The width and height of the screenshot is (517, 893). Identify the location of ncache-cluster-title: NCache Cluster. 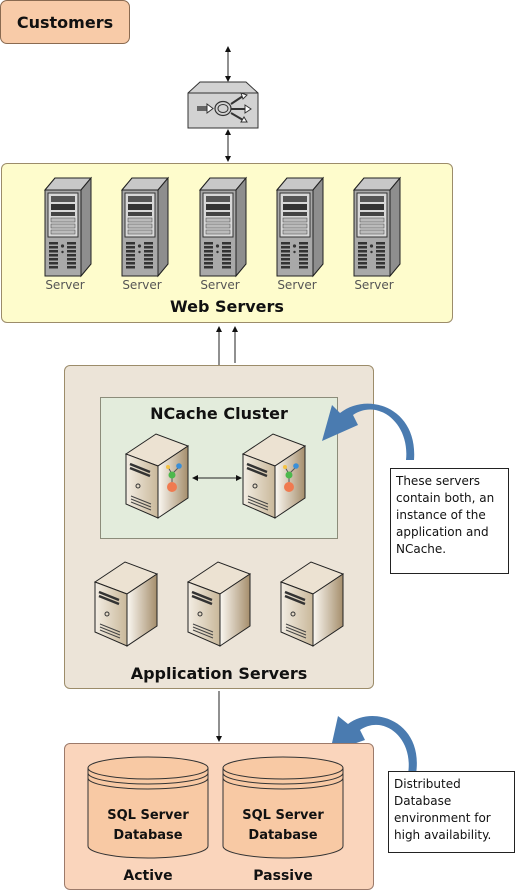
(219, 413).